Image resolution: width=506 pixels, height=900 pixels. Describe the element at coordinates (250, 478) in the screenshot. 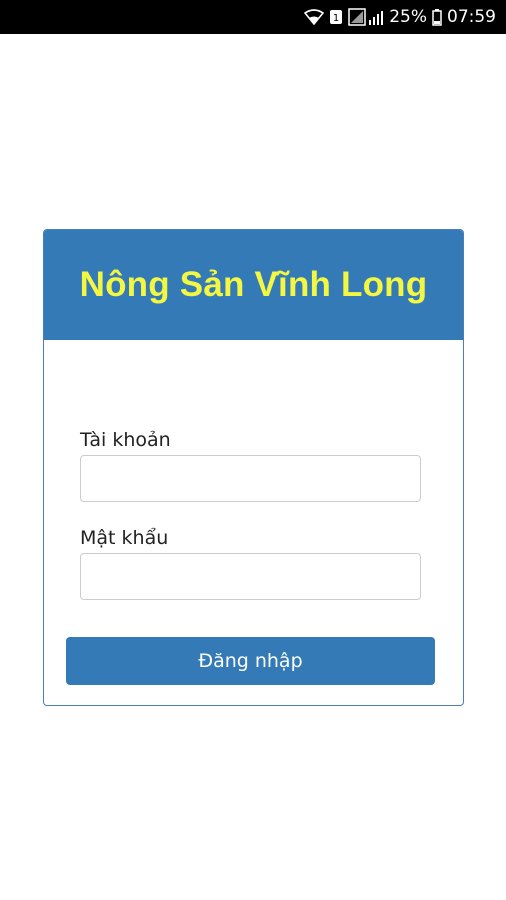

I see `username-input` at that location.